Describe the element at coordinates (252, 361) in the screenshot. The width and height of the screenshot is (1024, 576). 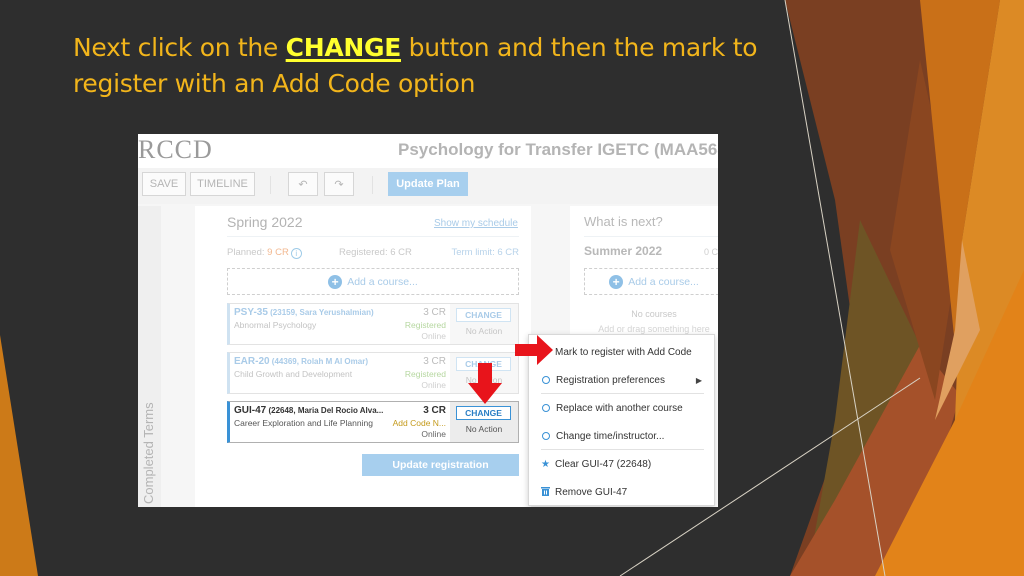
I see `course-code-text: EAR-20` at that location.